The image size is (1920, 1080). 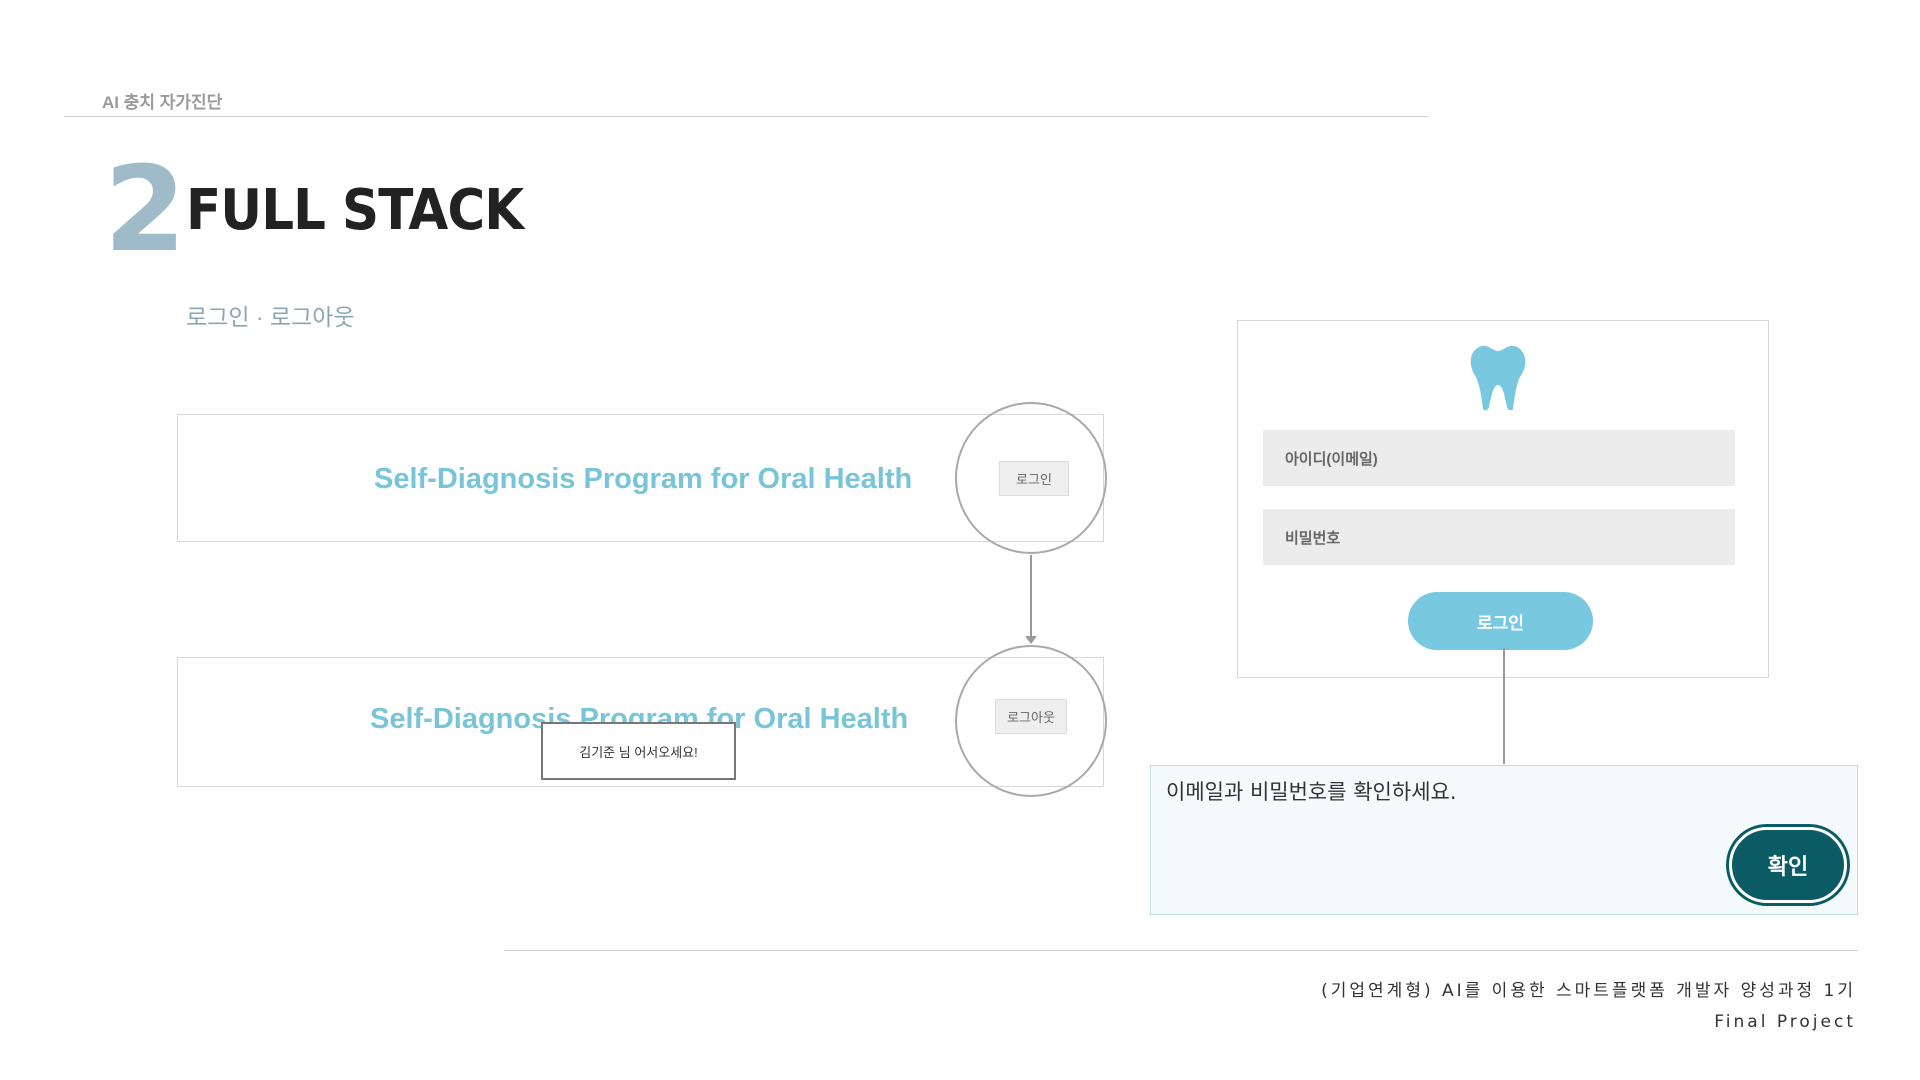 What do you see at coordinates (1181, 950) in the screenshot?
I see `footer-divider` at bounding box center [1181, 950].